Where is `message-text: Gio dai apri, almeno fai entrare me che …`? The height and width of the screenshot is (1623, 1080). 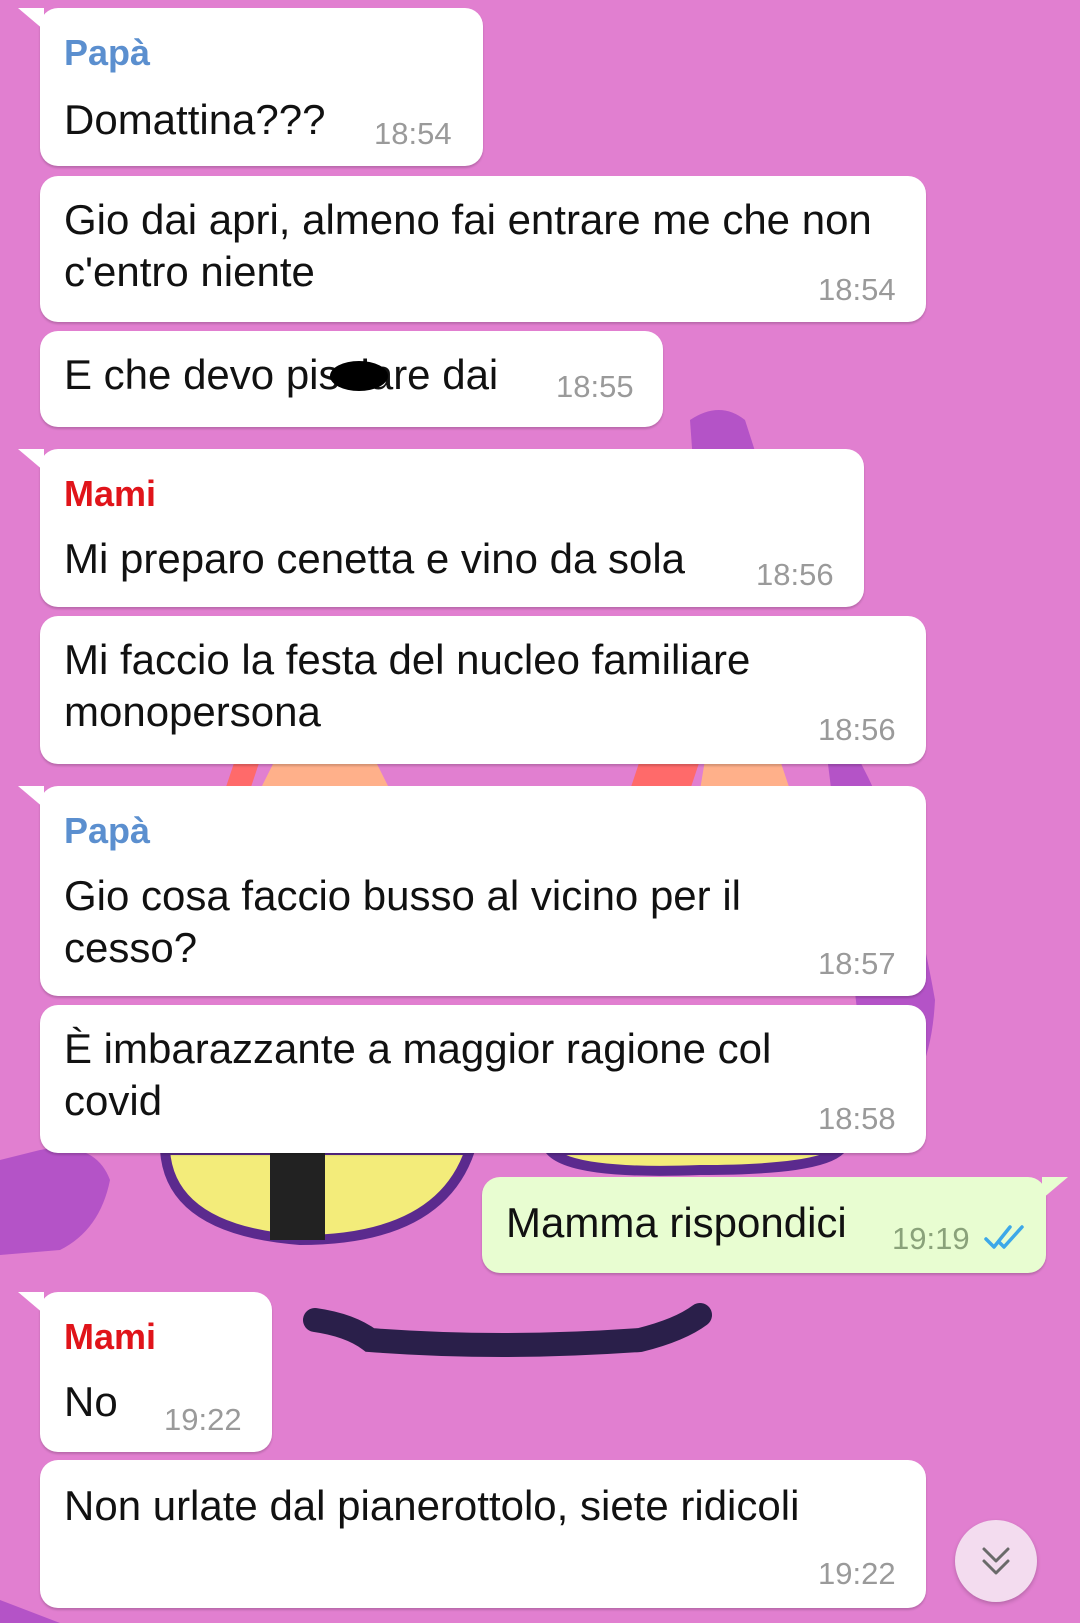
message-text: Gio dai apri, almeno fai entrare me che … is located at coordinates (468, 245).